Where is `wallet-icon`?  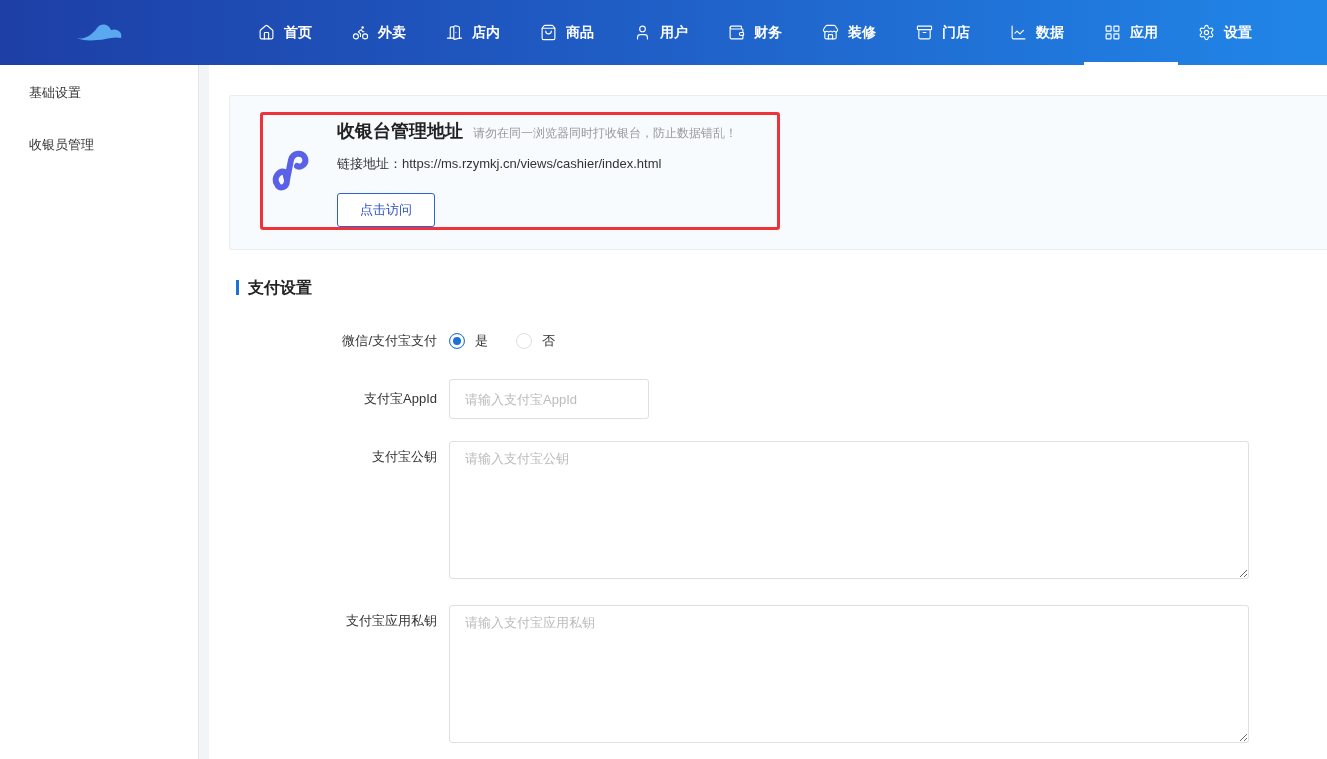
wallet-icon is located at coordinates (736, 32).